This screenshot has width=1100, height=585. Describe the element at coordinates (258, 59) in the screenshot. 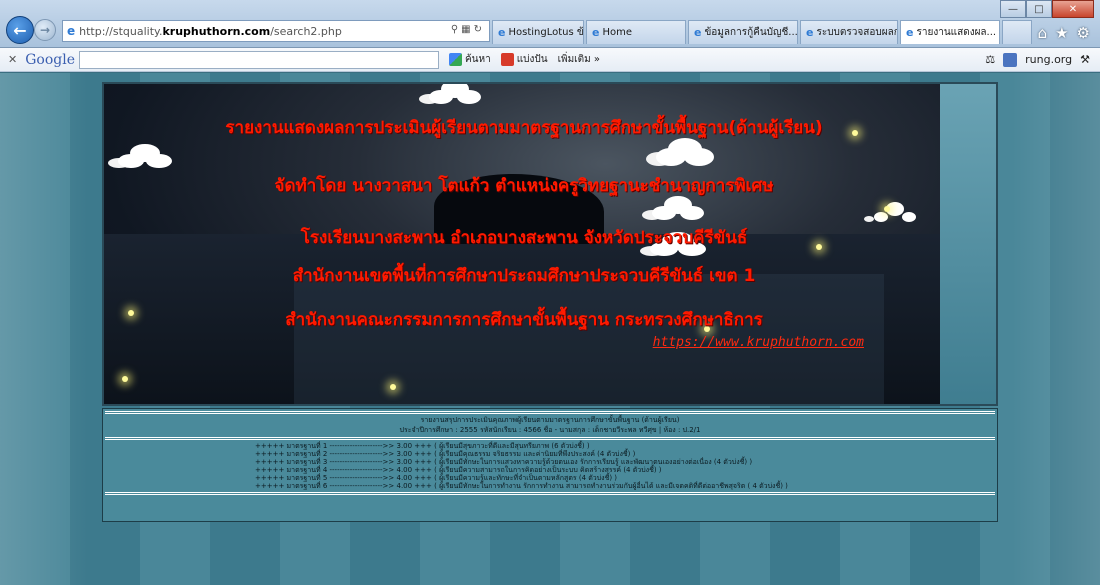

I see `google-search-input` at that location.